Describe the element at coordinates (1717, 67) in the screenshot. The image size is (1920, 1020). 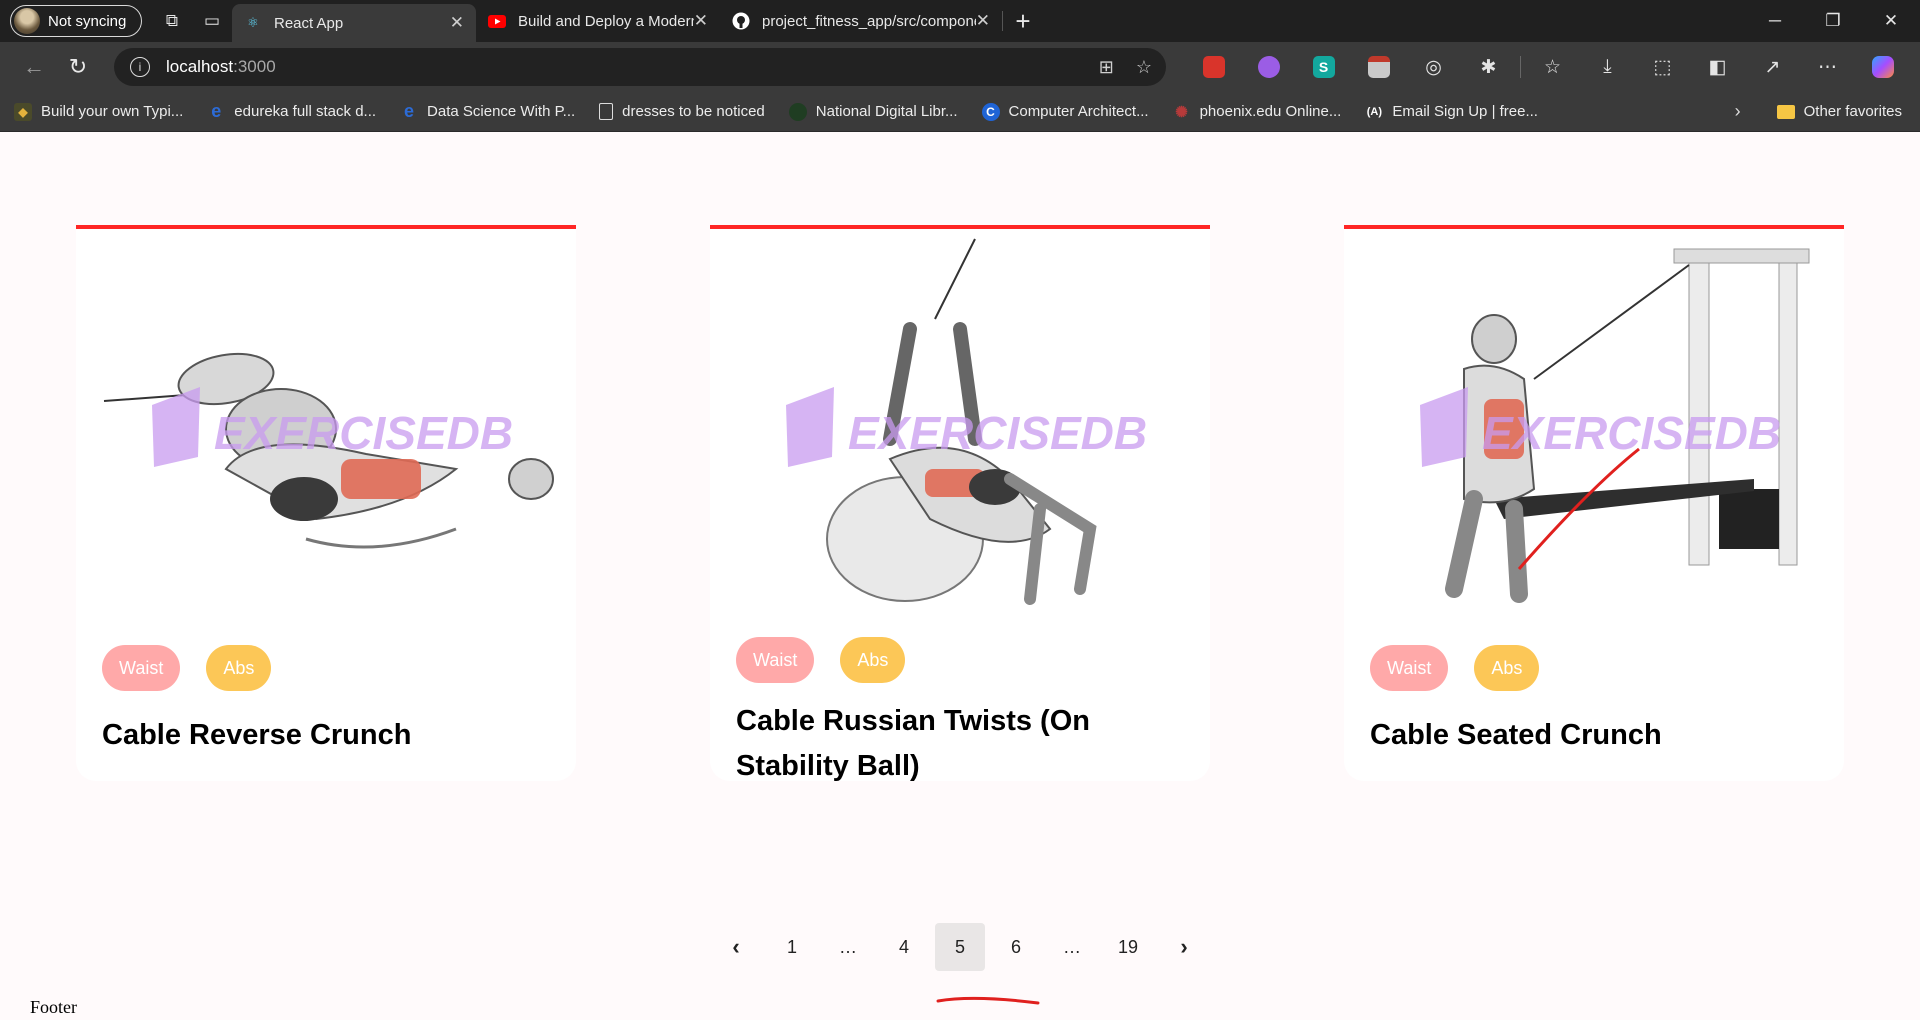
I see `split-screen-icon: ◧` at that location.